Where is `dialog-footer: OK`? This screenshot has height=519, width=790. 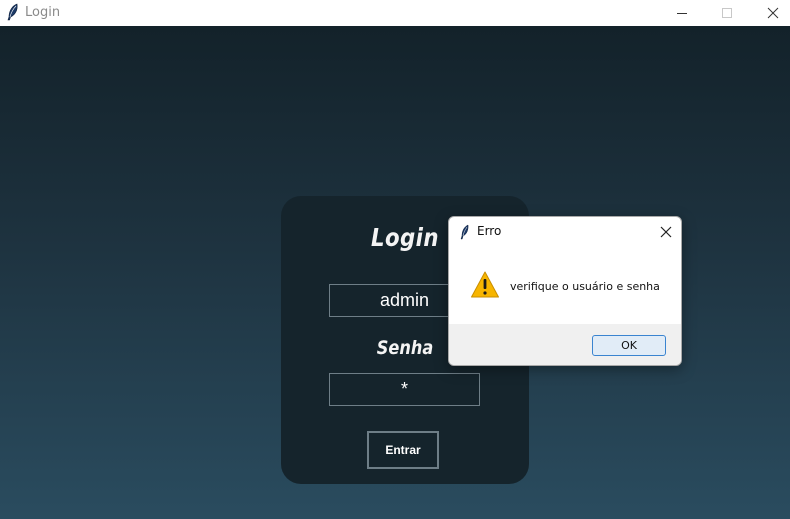 dialog-footer: OK is located at coordinates (565, 344).